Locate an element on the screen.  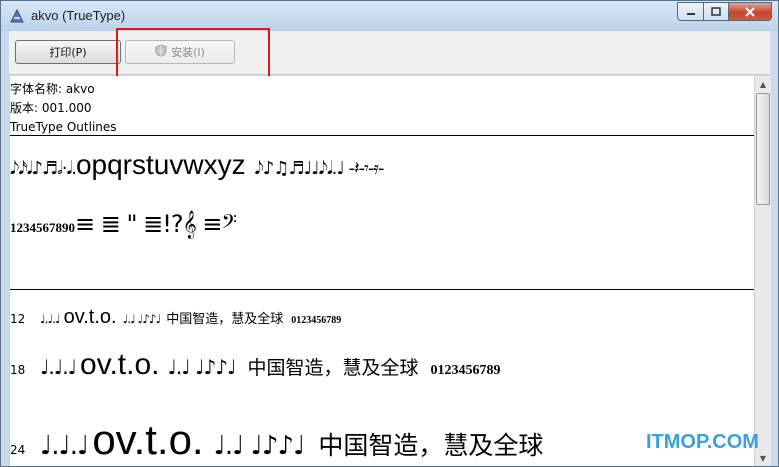
maximize-icon is located at coordinates (716, 11).